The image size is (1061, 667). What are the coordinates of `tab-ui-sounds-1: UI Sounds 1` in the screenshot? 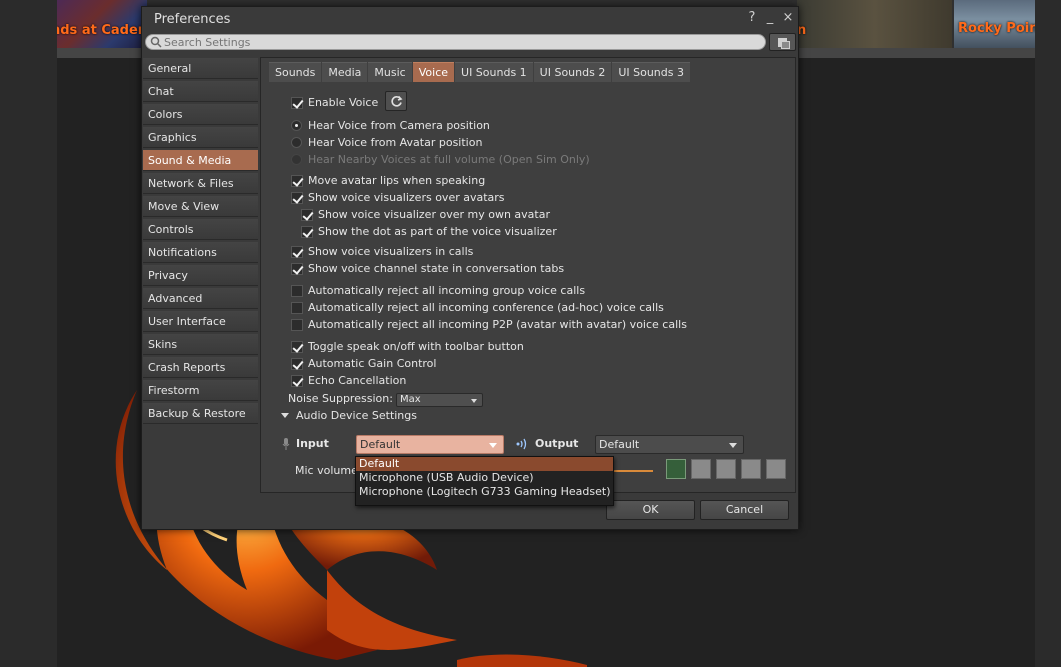 It's located at (494, 72).